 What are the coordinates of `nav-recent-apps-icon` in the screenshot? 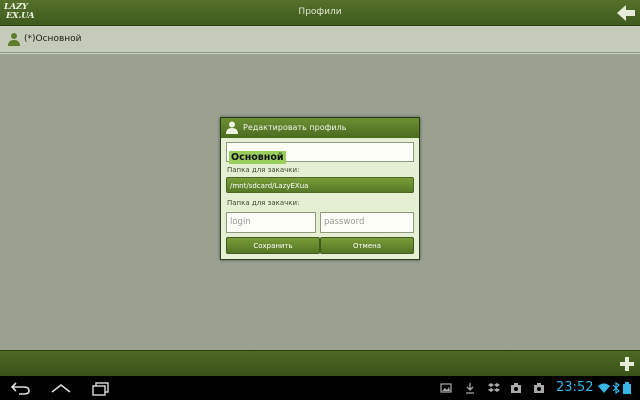 It's located at (101, 388).